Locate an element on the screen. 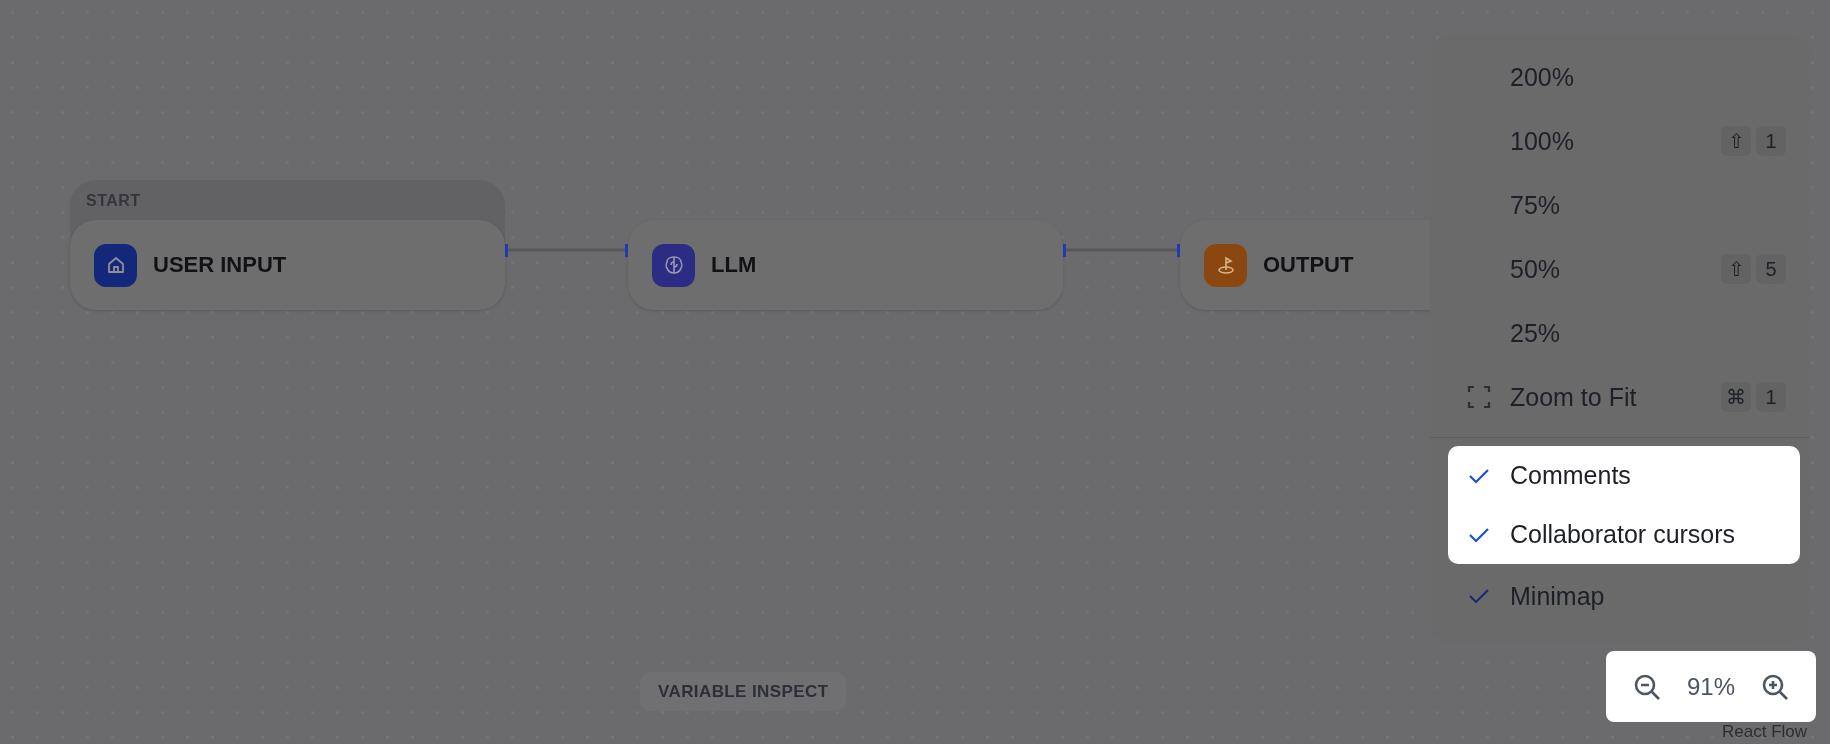 This screenshot has height=744, width=1830. variable-inspect-button: VARIABLE INSPECT is located at coordinates (743, 691).